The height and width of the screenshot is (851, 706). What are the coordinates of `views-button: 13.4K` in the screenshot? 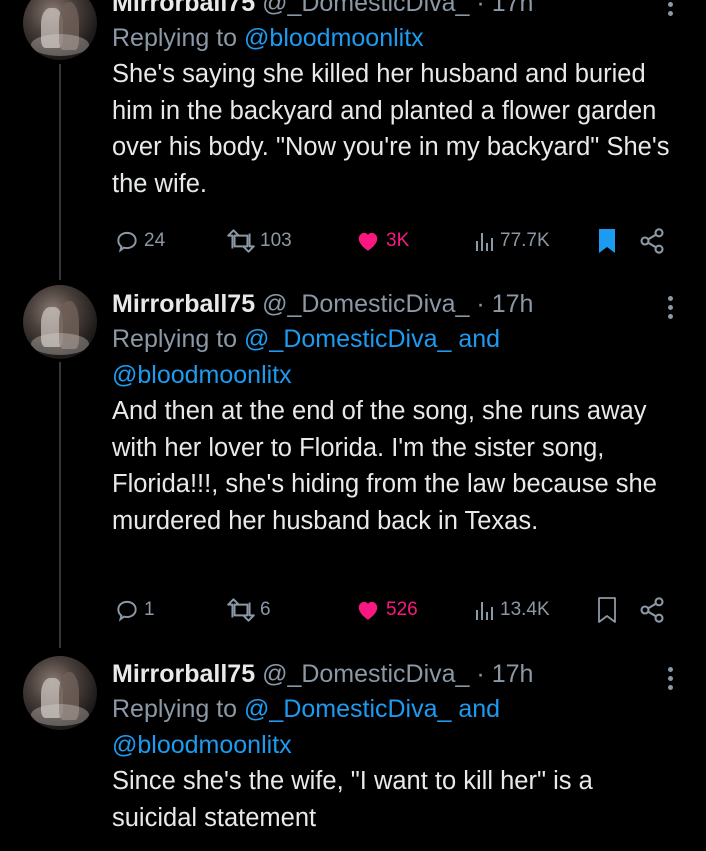 It's located at (512, 610).